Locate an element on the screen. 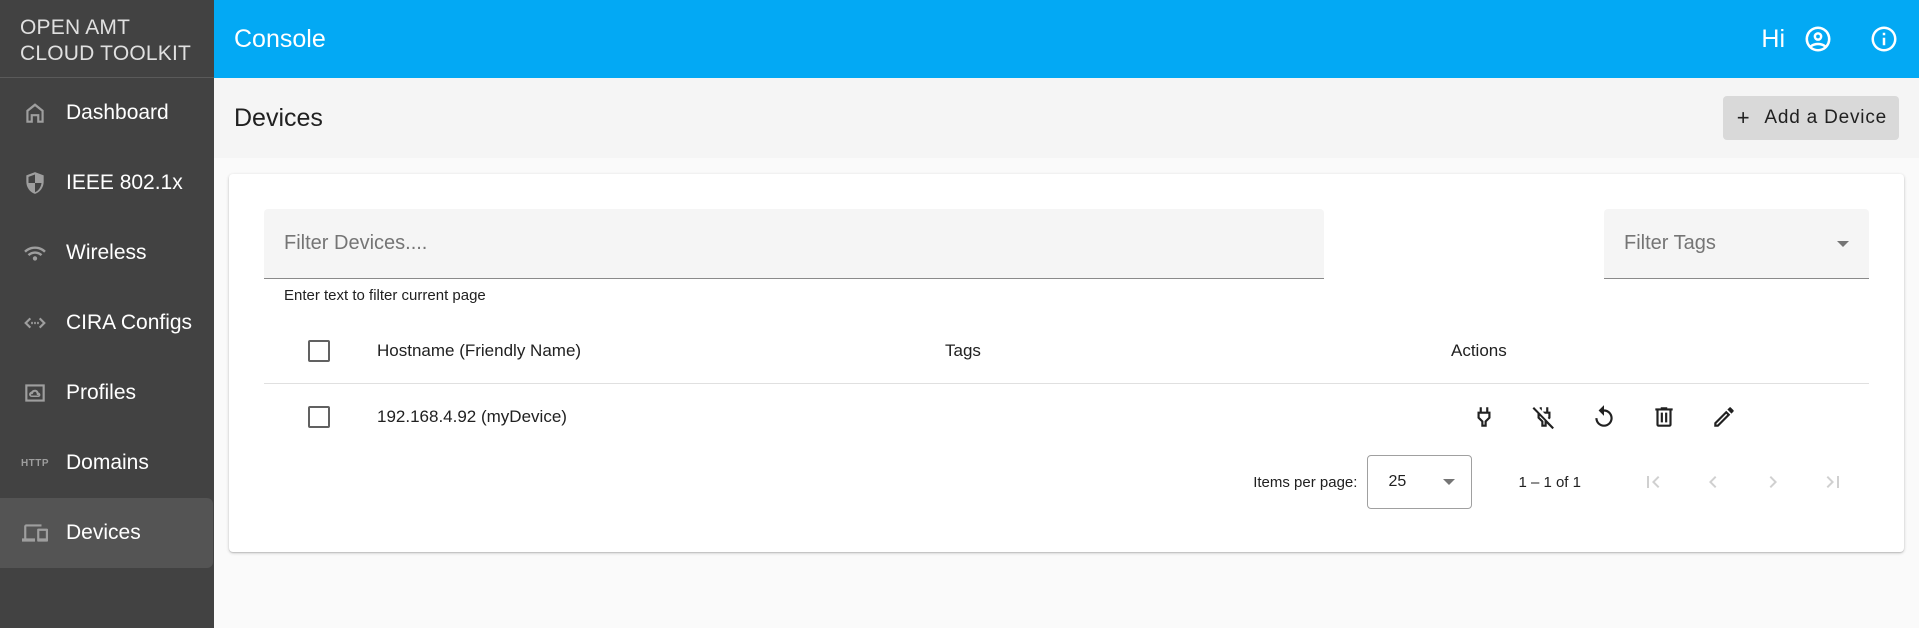 The width and height of the screenshot is (1919, 628). sidebar-item-wireless: Wireless is located at coordinates (106, 253).